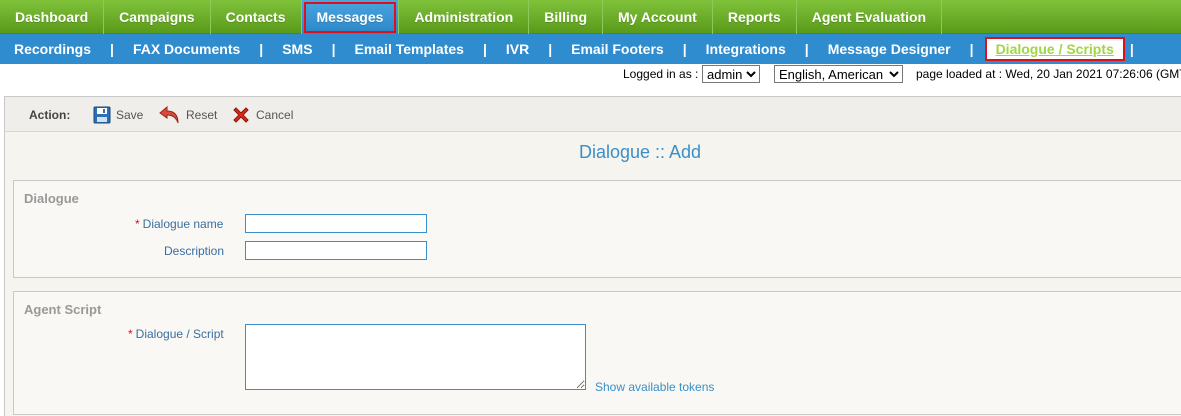 The height and width of the screenshot is (416, 1181). Describe the element at coordinates (63, 309) in the screenshot. I see `agent-script-legend: Agent Script` at that location.